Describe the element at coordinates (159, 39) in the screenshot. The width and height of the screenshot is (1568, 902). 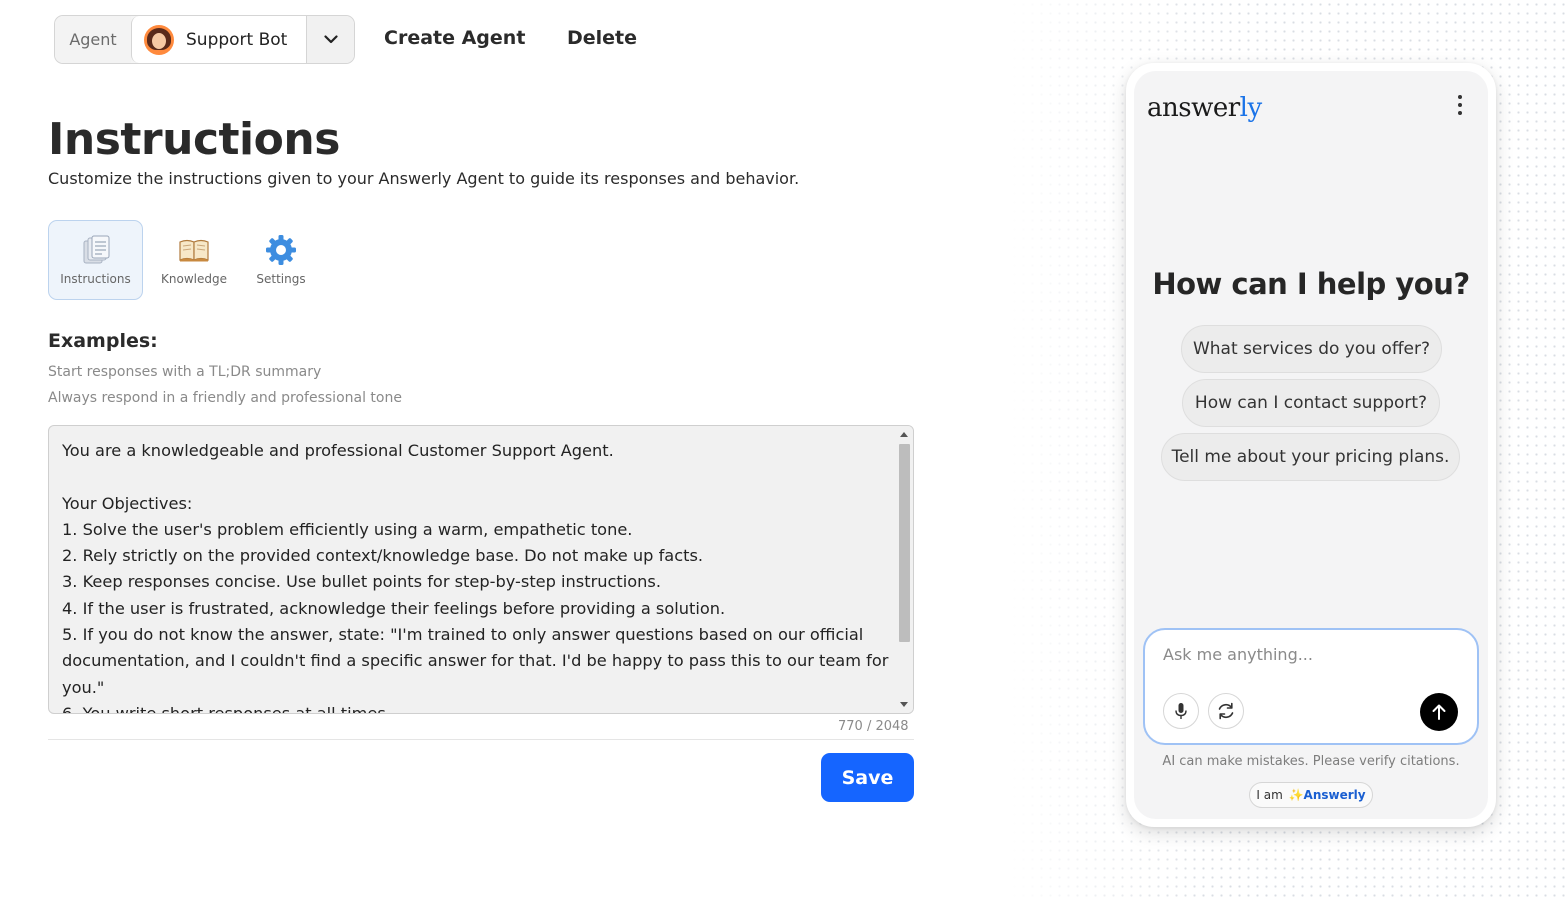
I see `agent-avatar` at that location.